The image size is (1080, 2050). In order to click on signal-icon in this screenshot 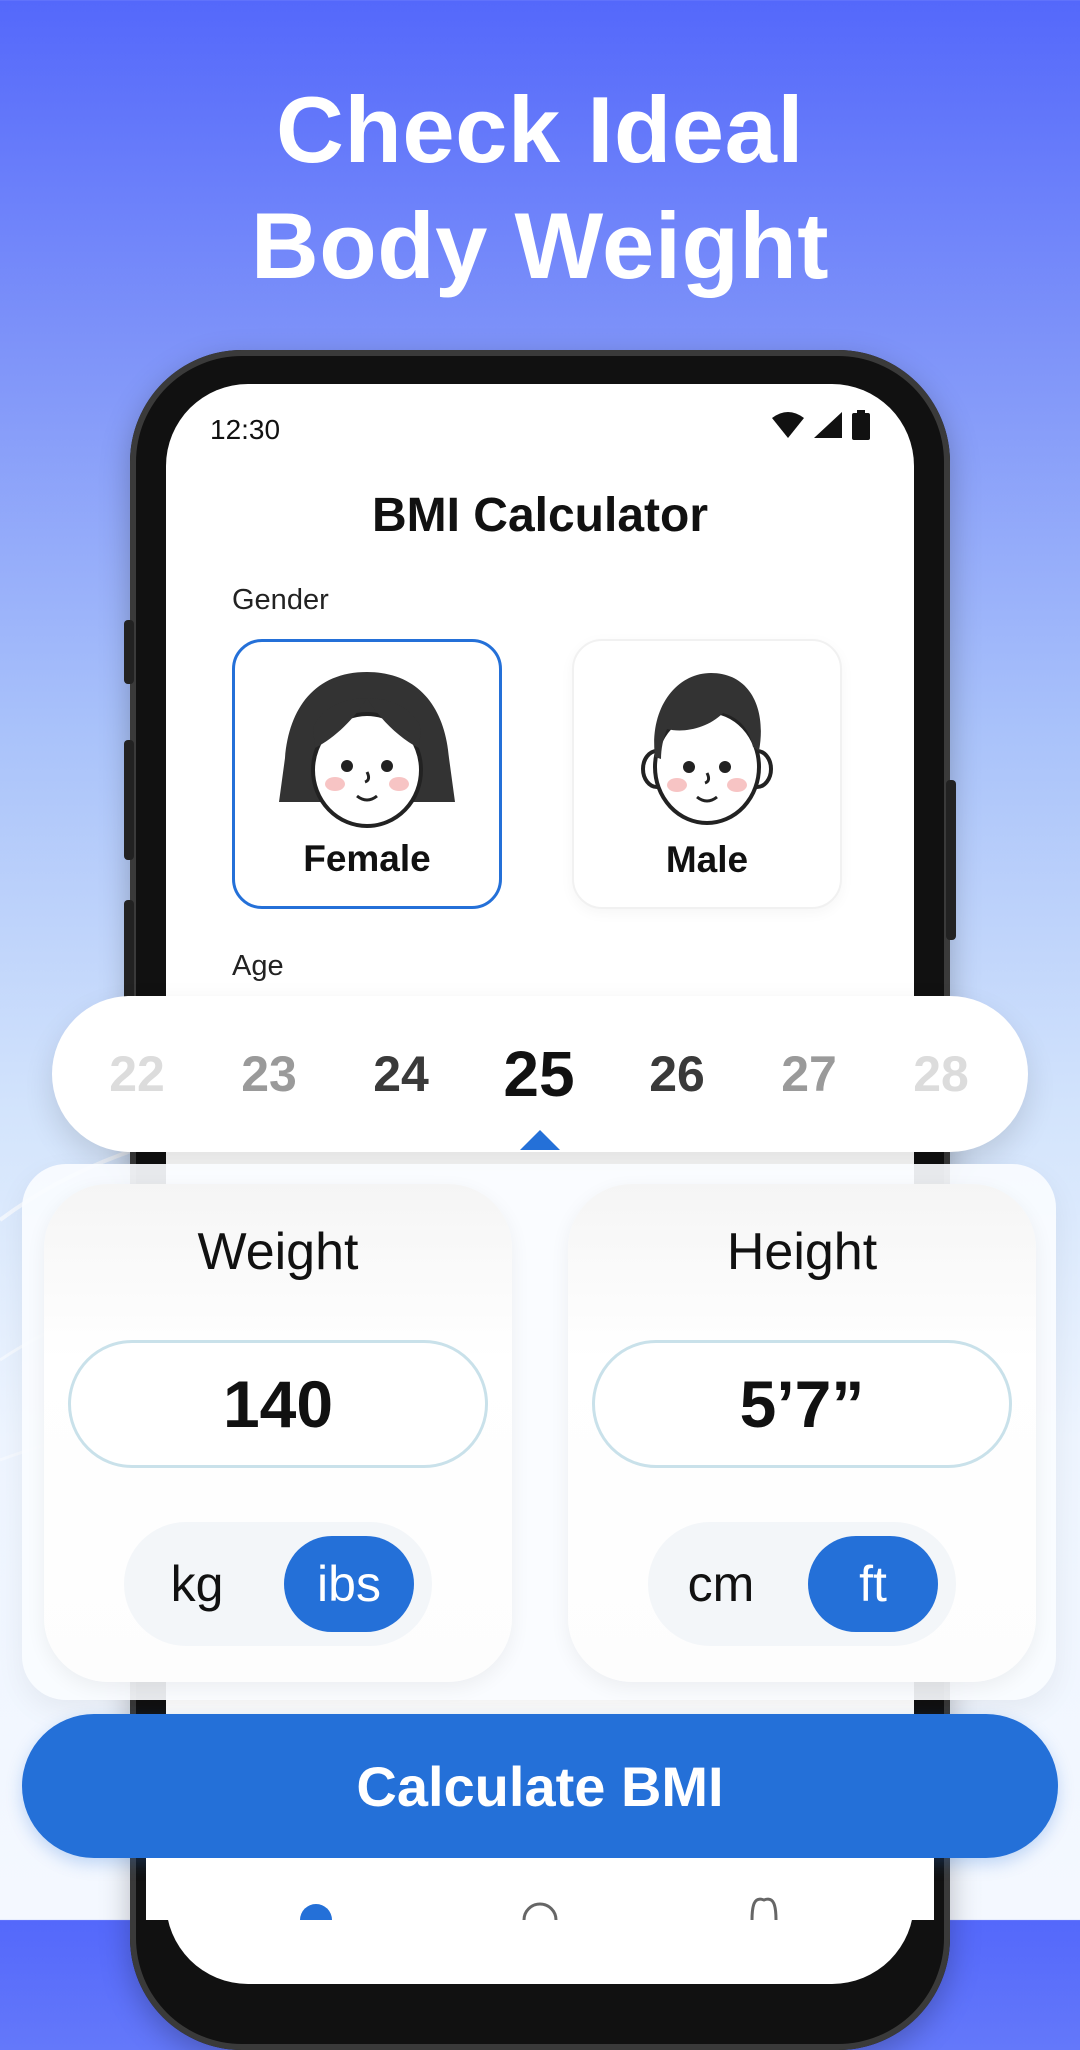, I will do `click(828, 425)`.